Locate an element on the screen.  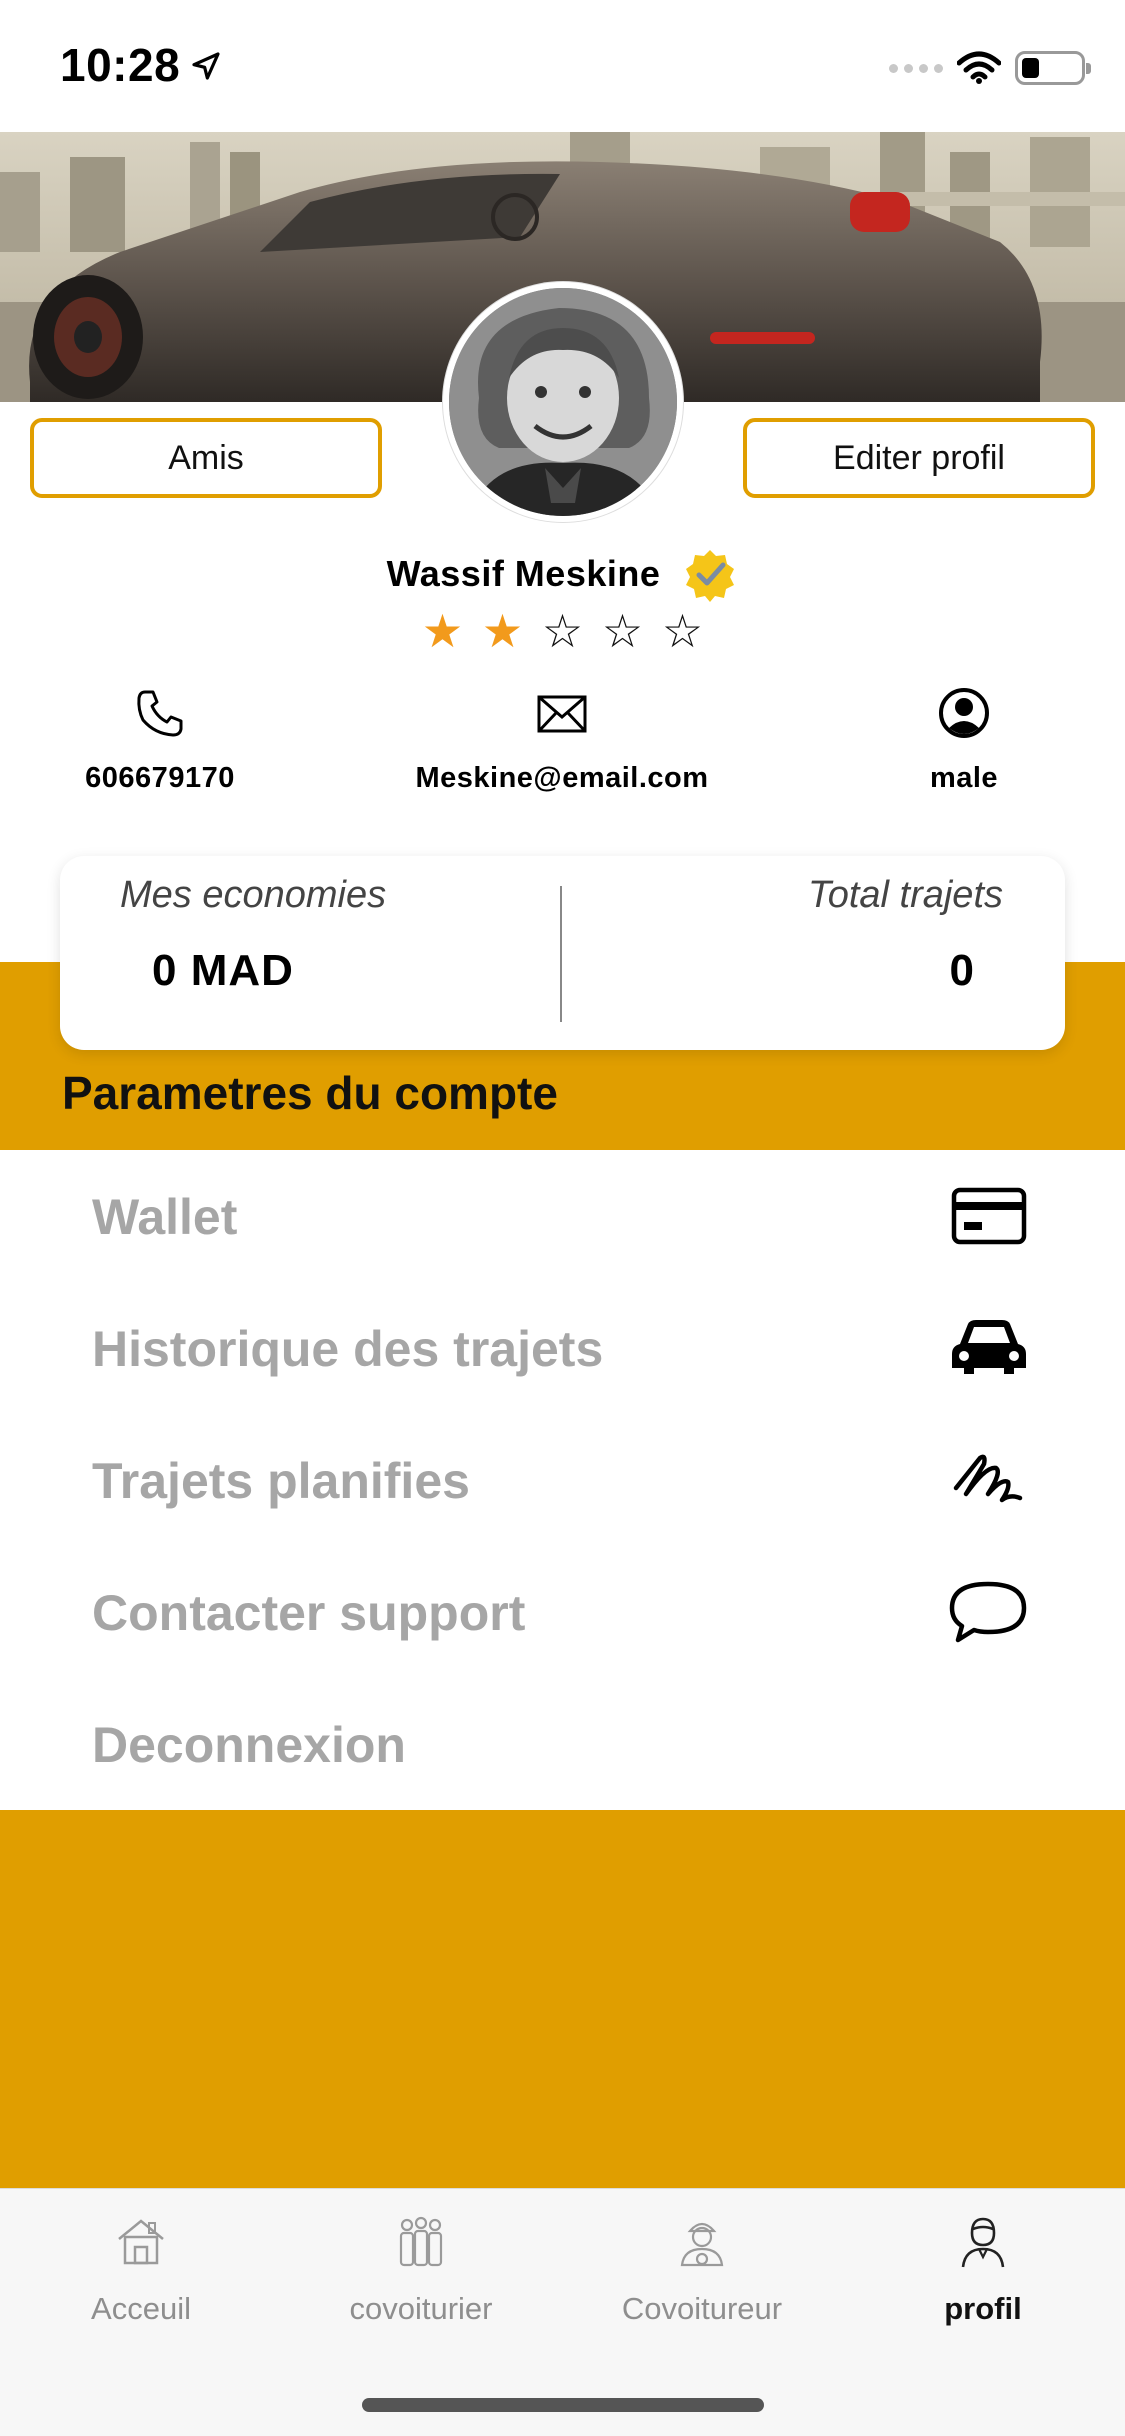
settings-item-label: Wallet is located at coordinates (165, 1217).